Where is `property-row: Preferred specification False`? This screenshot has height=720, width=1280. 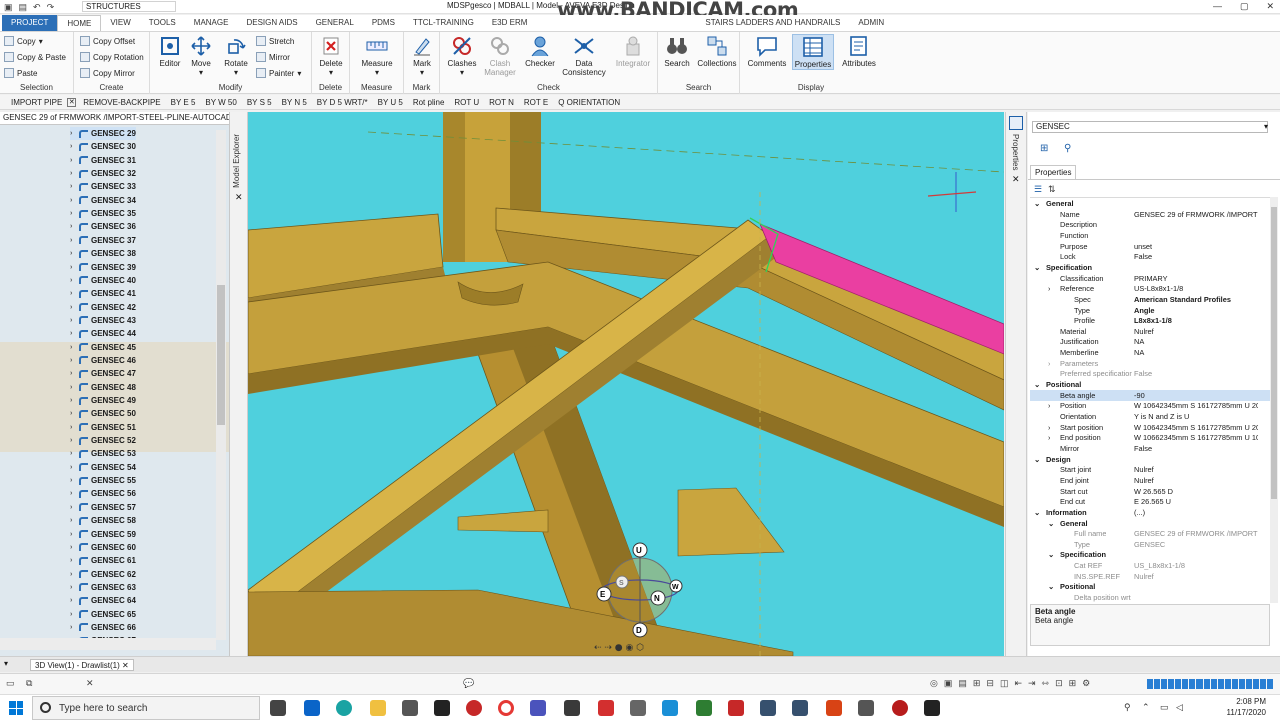
property-row: Preferred specification False is located at coordinates (1150, 373).